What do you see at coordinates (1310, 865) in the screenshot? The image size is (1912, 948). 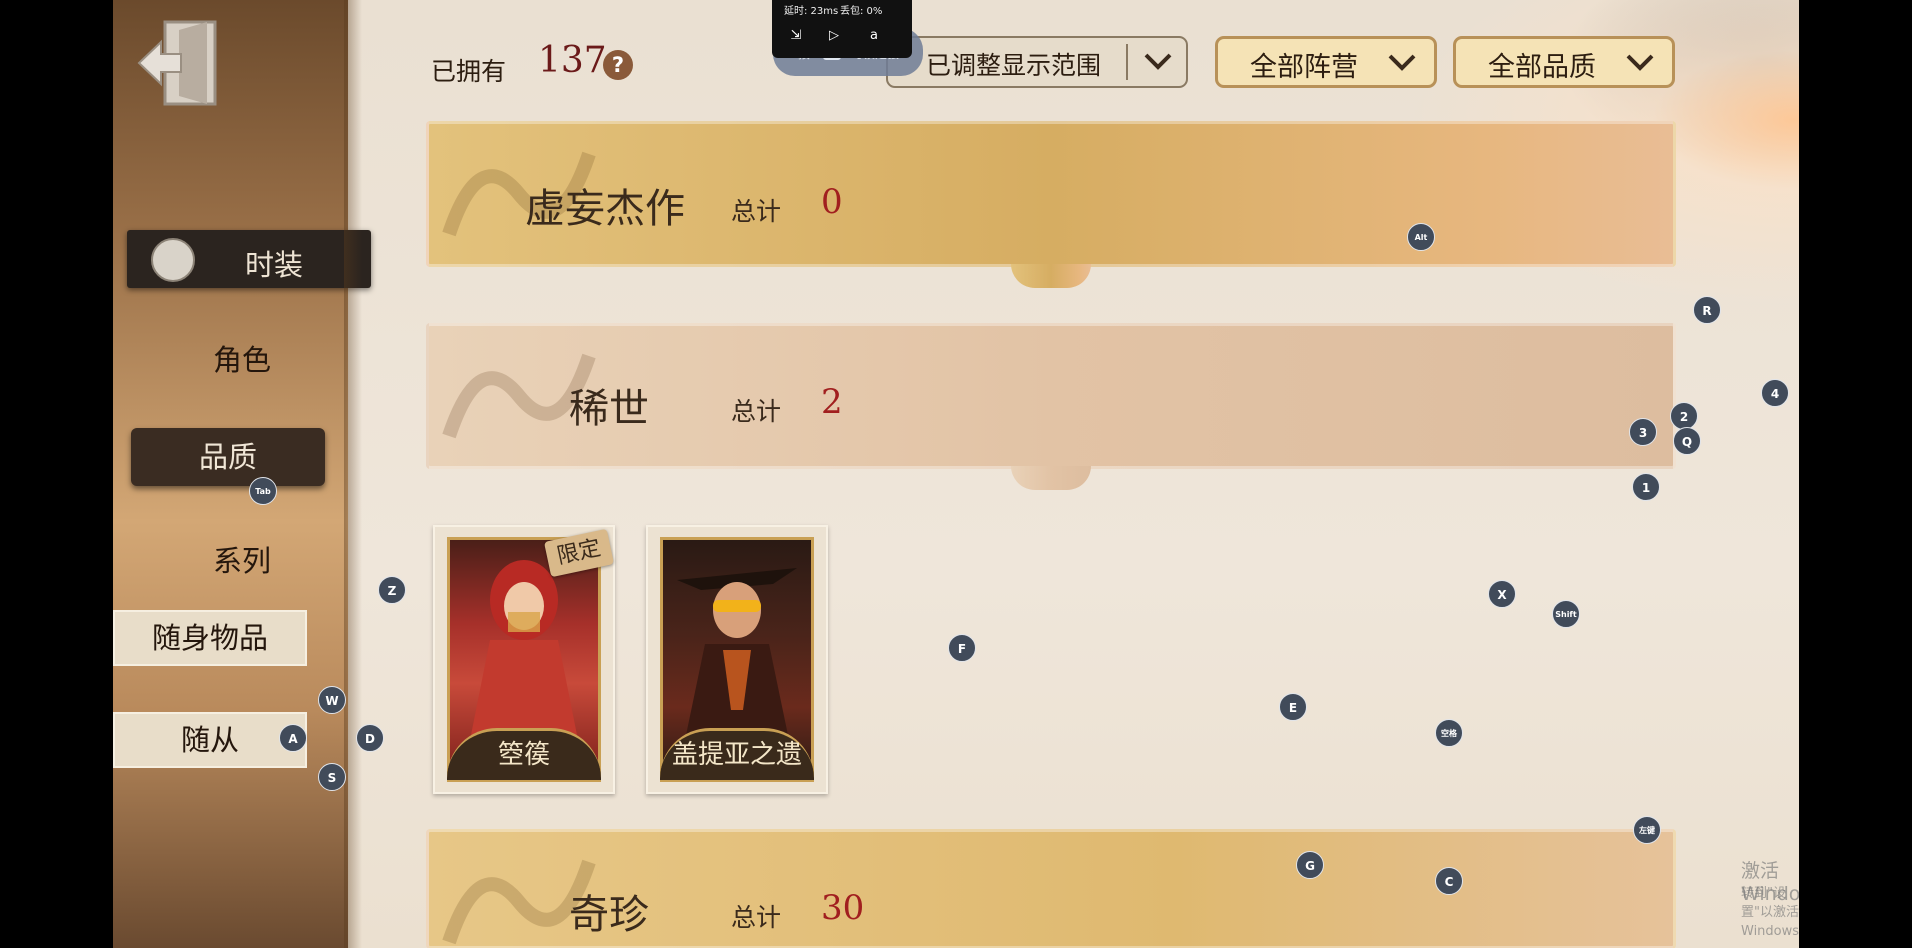 I see `hotkey-badge: G` at bounding box center [1310, 865].